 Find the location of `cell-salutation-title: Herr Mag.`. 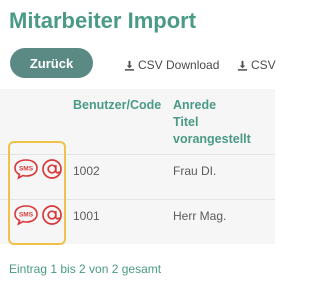

cell-salutation-title: Herr Mag. is located at coordinates (200, 216).